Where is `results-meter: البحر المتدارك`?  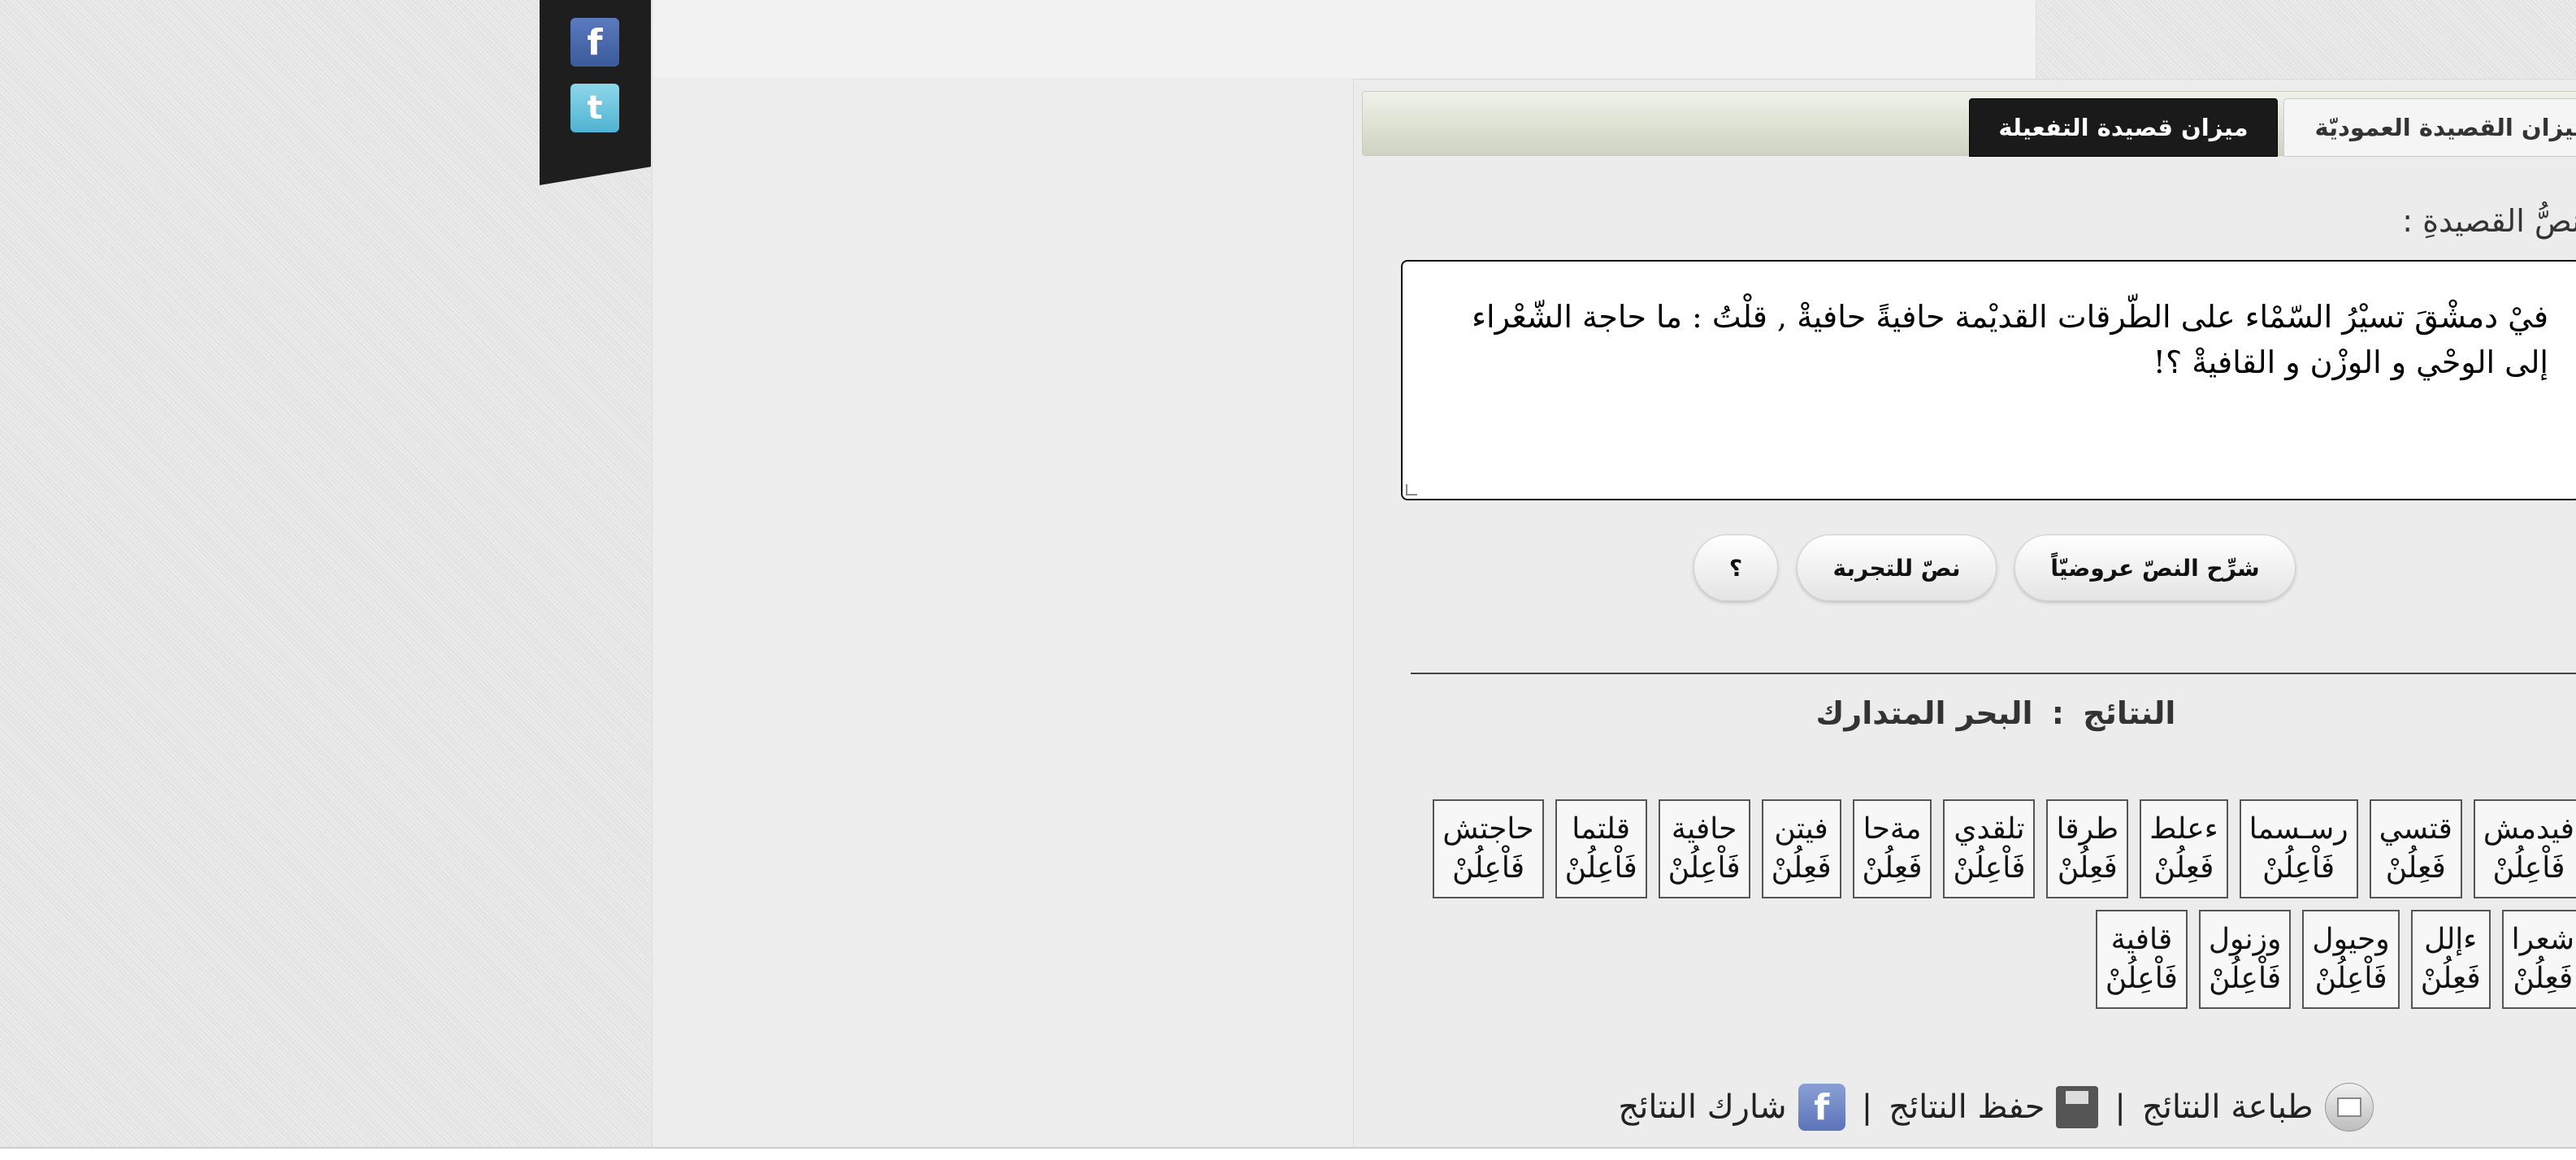 results-meter: البحر المتدارك is located at coordinates (1924, 713).